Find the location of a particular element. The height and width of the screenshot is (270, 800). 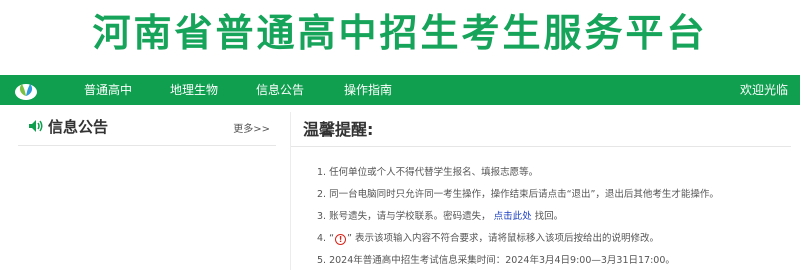

tip-text: 找回。 is located at coordinates (549, 216).